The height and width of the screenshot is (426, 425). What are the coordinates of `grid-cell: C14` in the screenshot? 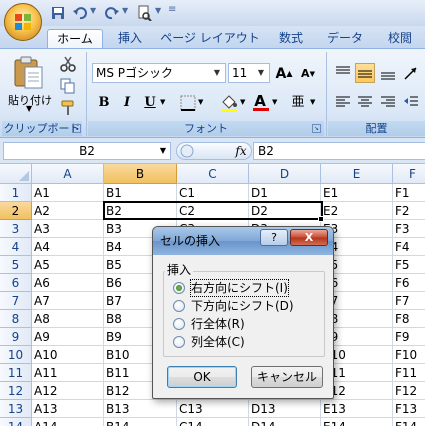 It's located at (213, 422).